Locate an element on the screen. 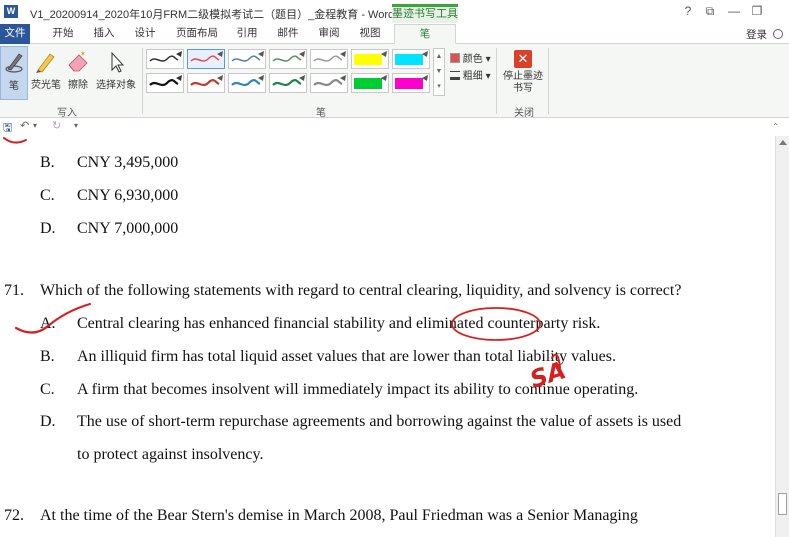 The width and height of the screenshot is (789, 537). option-text: CNY 7,000,000 is located at coordinates (128, 228).